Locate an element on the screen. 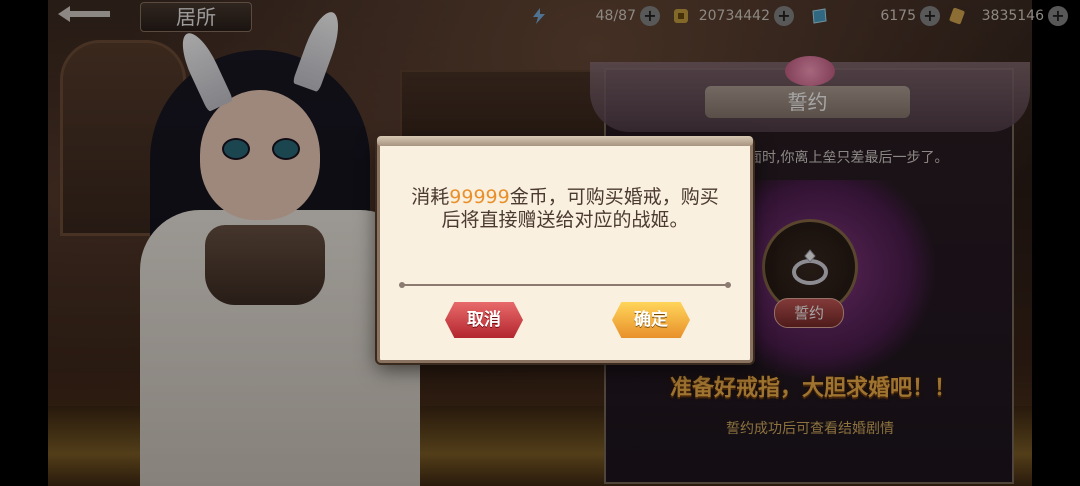 The width and height of the screenshot is (1080, 486). gold-cost: 99999 is located at coordinates (479, 197).